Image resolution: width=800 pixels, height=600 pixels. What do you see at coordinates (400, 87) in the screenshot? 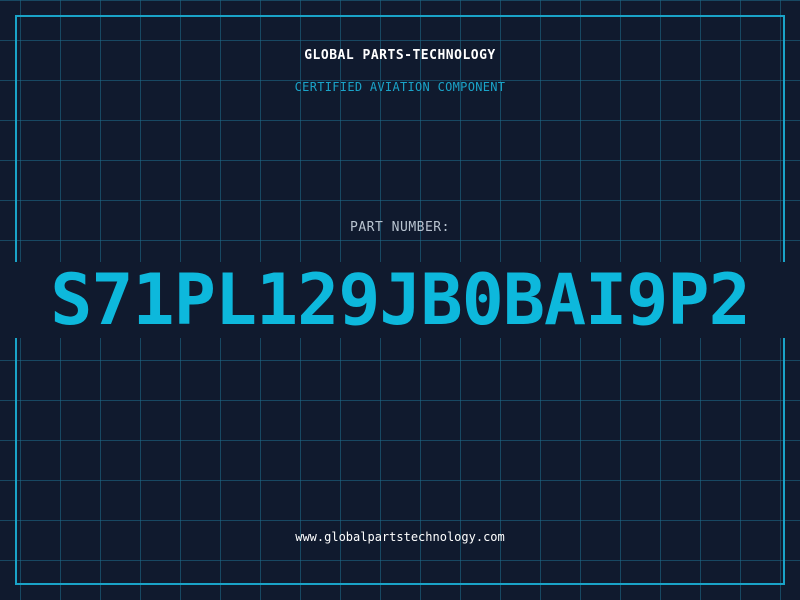
I see `certification-tagline: CERTIFIED AVIATION COMPONENT` at bounding box center [400, 87].